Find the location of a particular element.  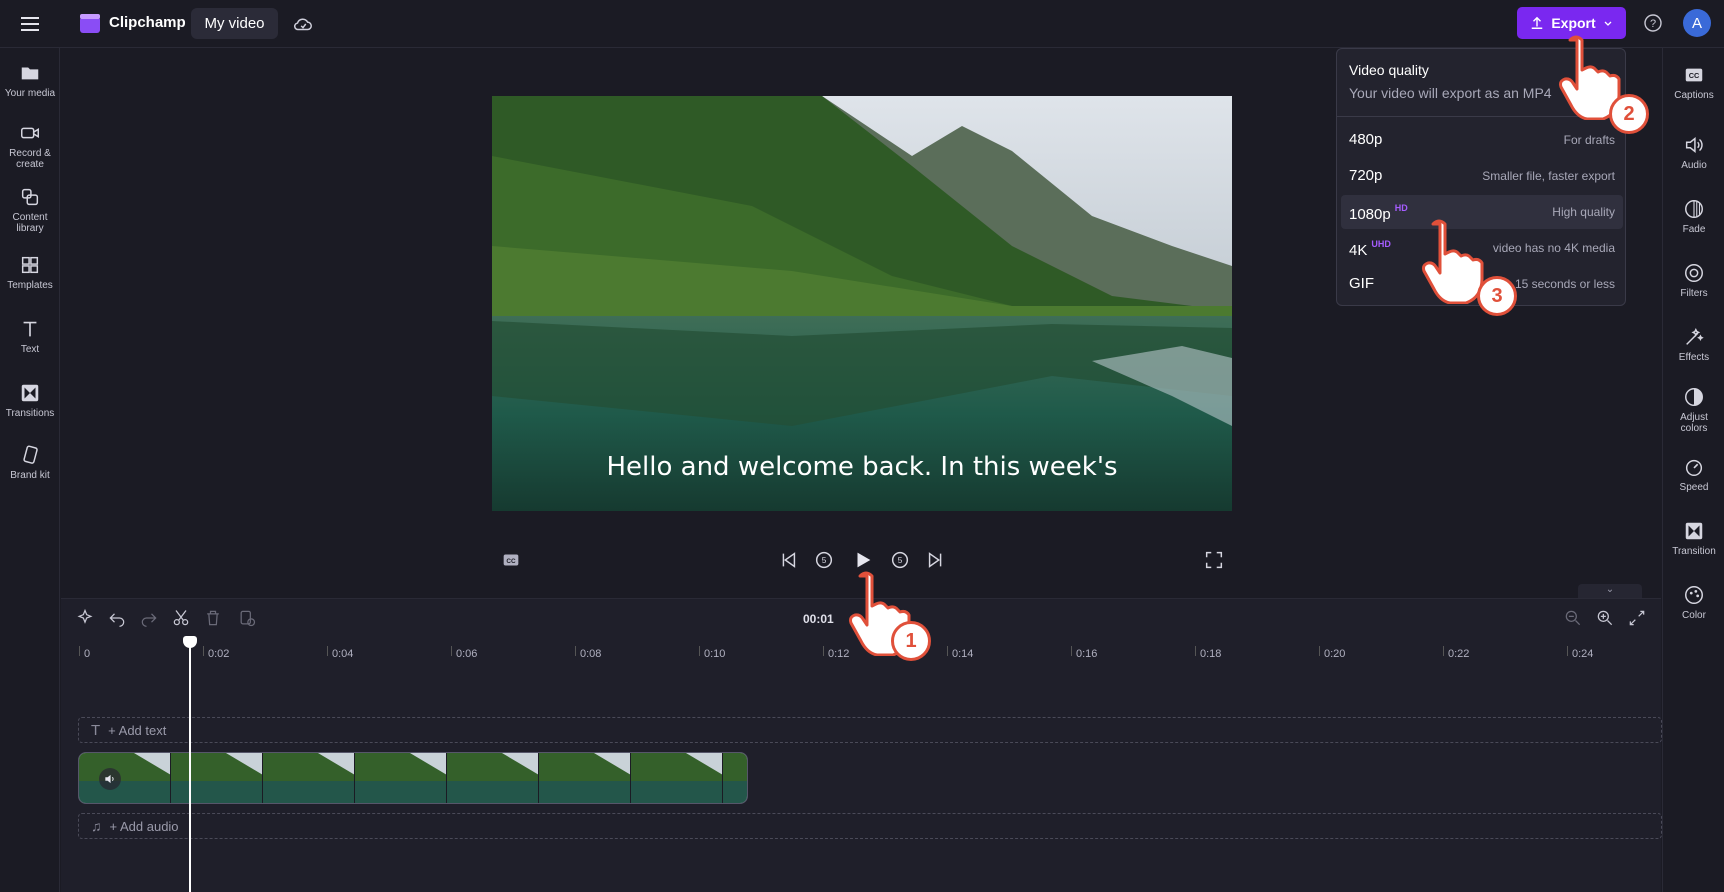

help-icon: ? is located at coordinates (1653, 23).